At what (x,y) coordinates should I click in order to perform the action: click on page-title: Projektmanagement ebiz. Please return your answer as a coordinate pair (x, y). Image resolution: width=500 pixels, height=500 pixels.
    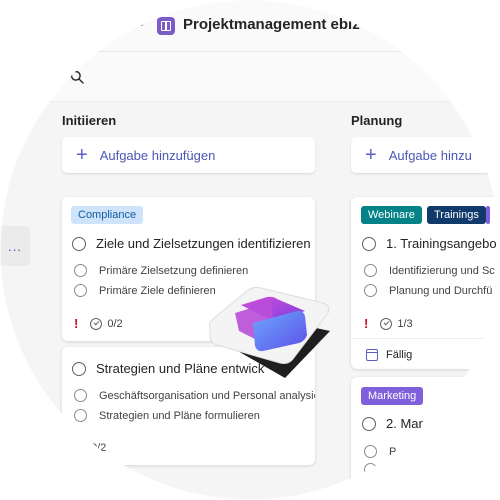
    Looking at the image, I should click on (271, 24).